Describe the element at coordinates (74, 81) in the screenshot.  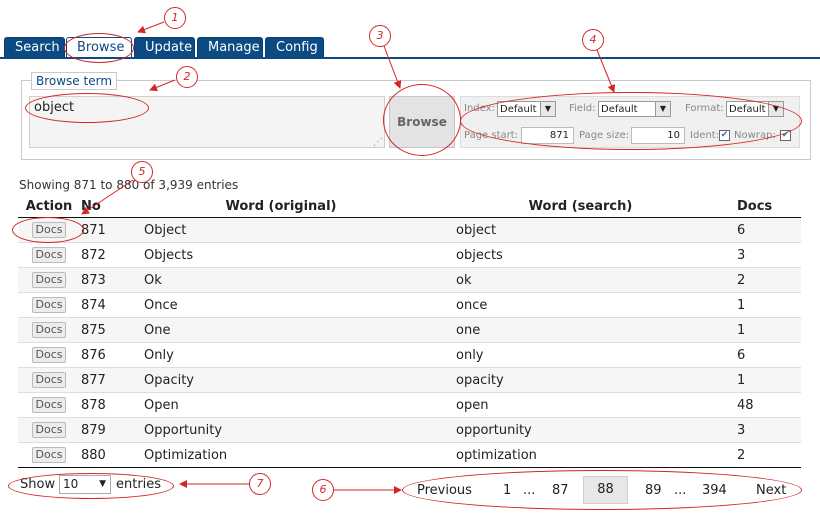
I see `browse-term-legend: Browse term` at that location.